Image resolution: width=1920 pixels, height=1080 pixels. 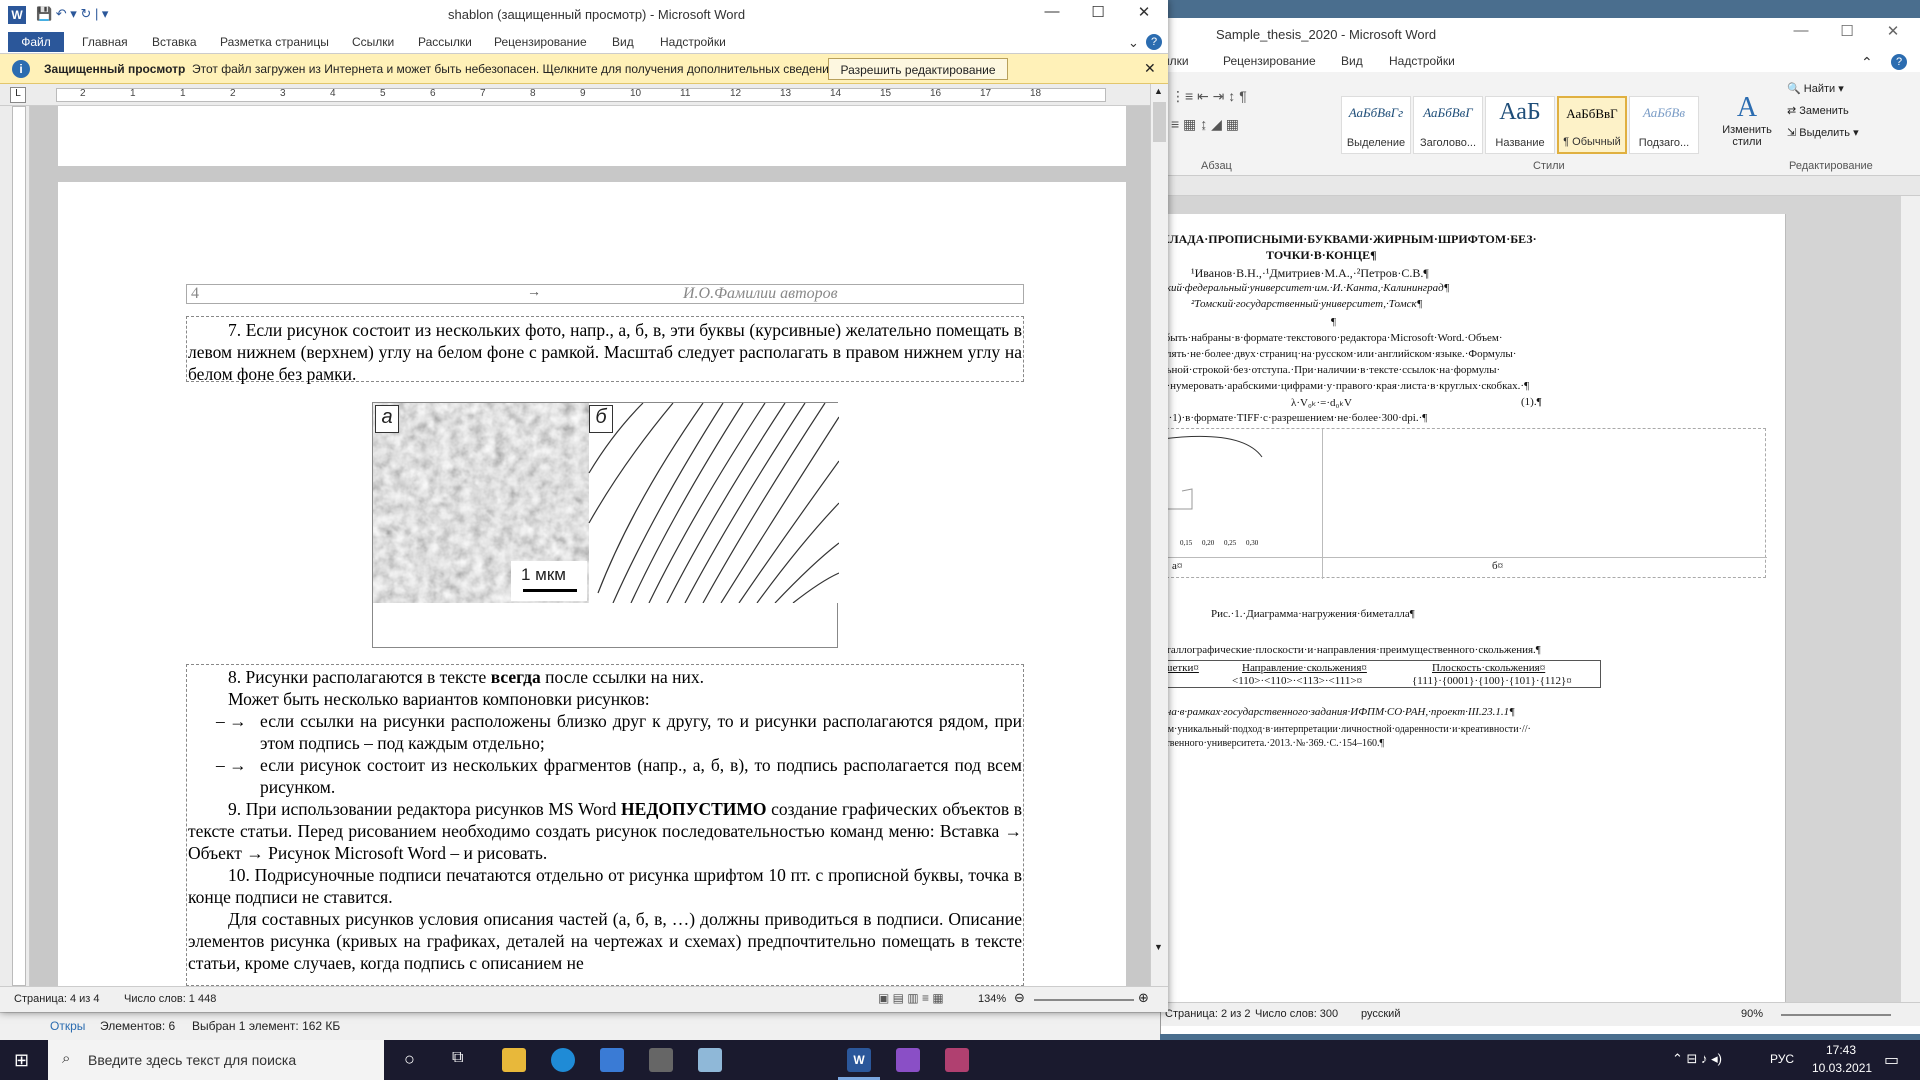 I want to click on scroll-thumb, so click(x=1159, y=122).